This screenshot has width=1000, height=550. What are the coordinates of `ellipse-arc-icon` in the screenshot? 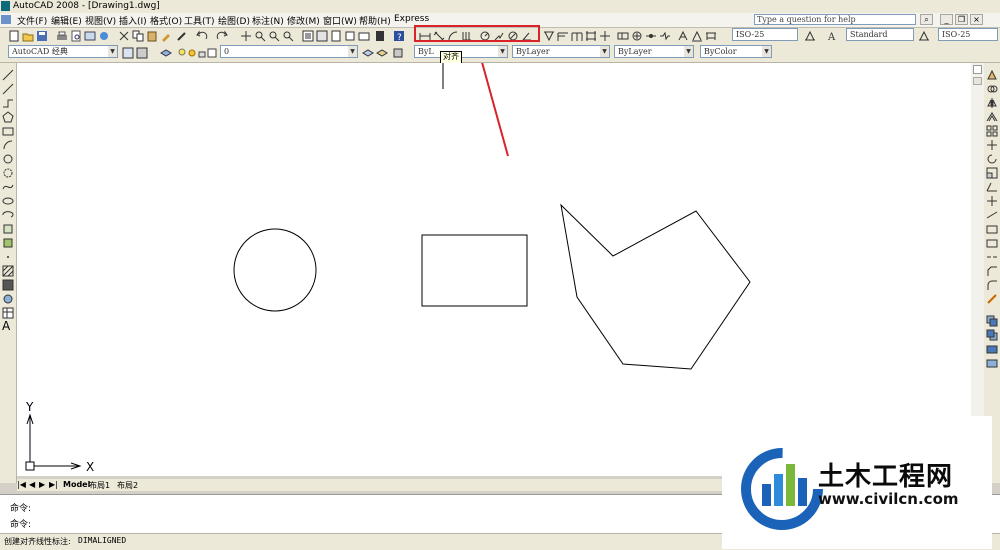 It's located at (8, 215).